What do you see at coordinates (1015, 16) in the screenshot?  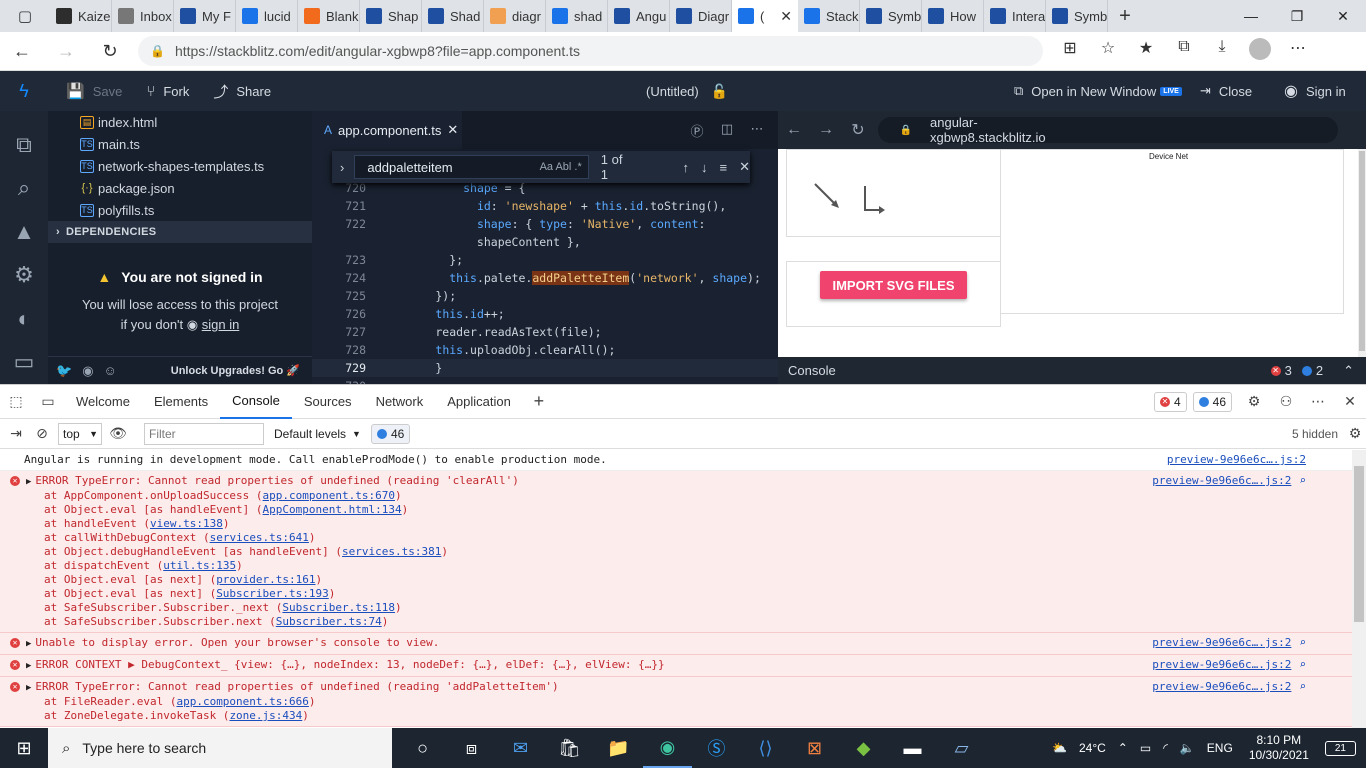 I see `browser-tab: Intera` at bounding box center [1015, 16].